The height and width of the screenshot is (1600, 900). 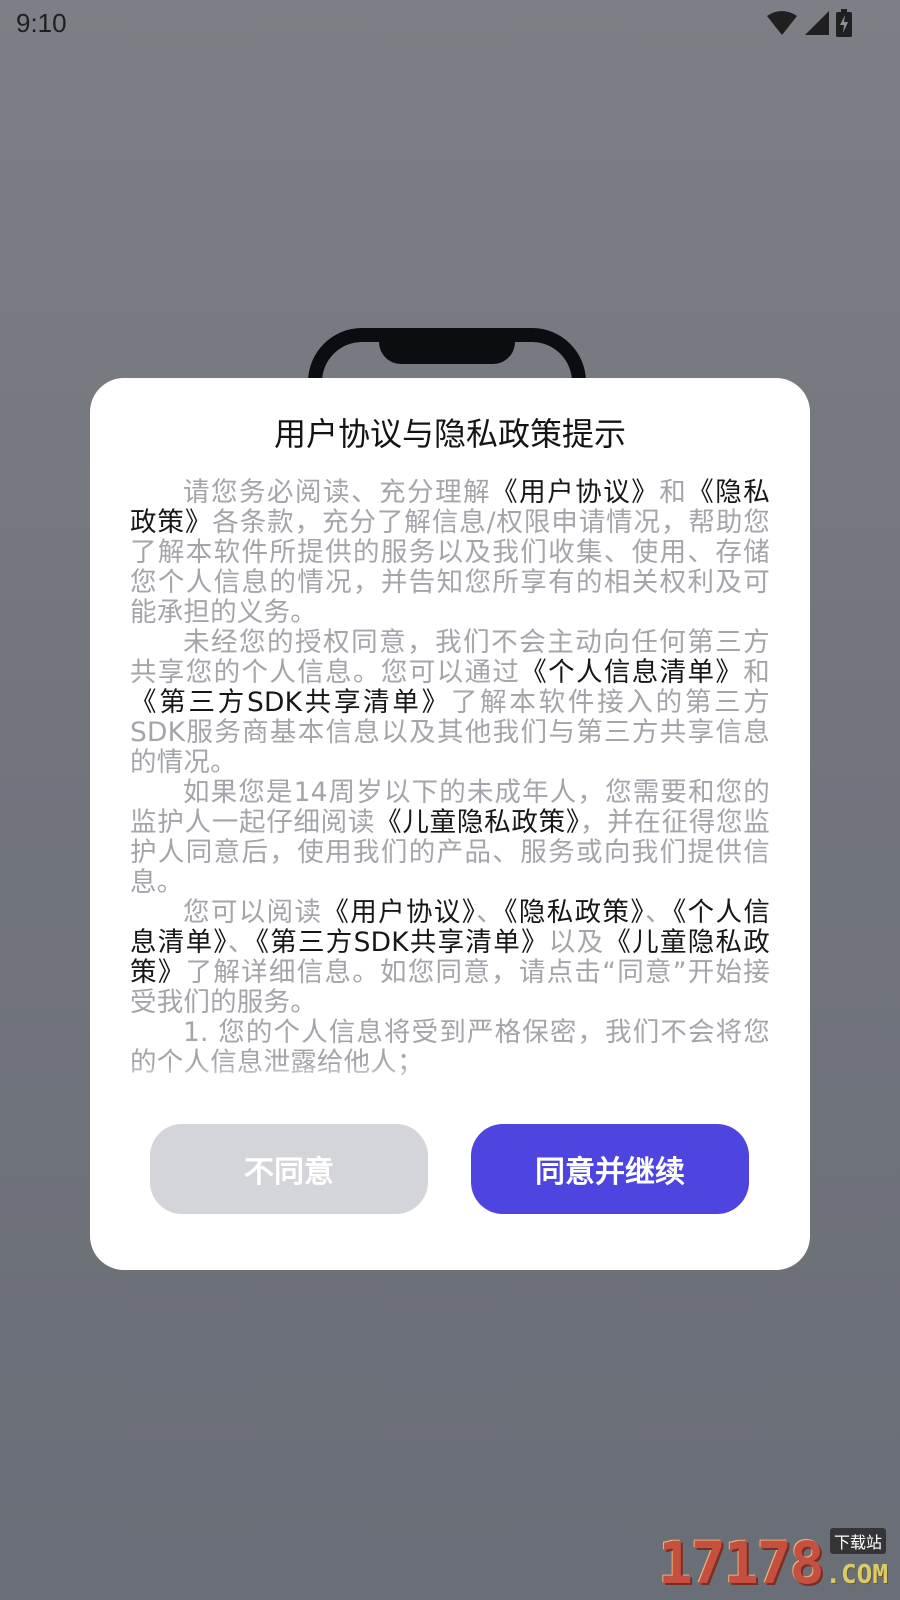 I want to click on phone-notch, so click(x=447, y=346).